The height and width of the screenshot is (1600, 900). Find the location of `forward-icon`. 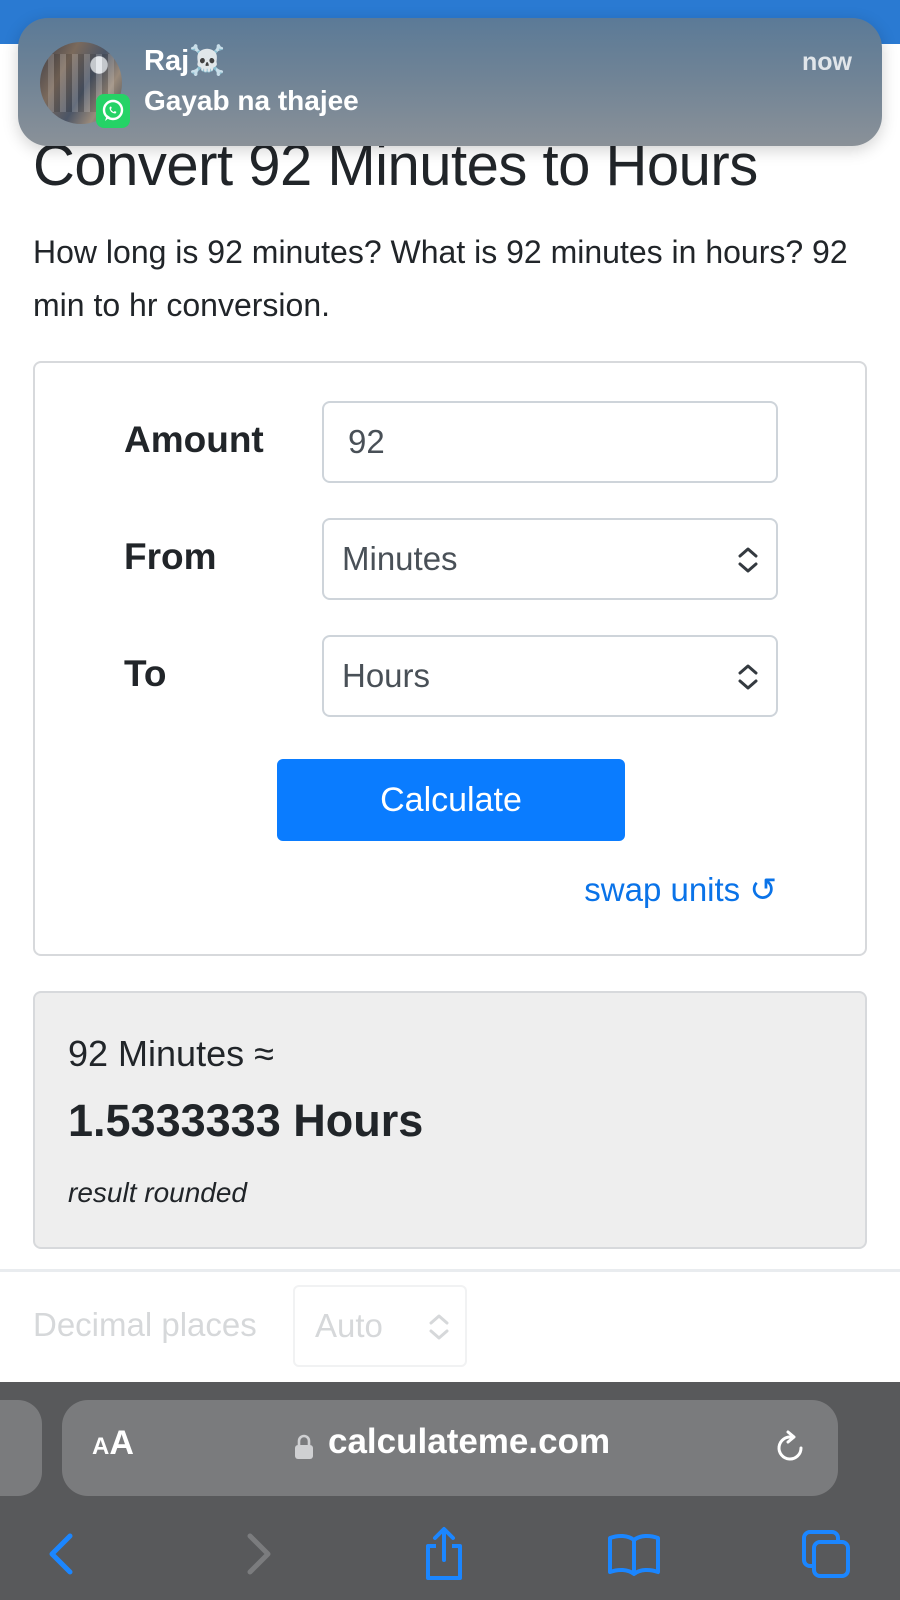

forward-icon is located at coordinates (258, 1554).